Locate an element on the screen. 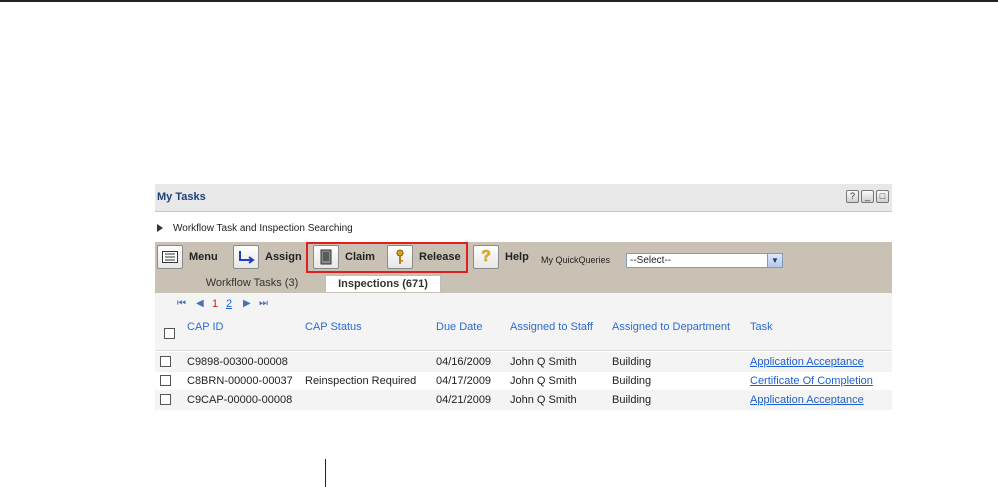 Image resolution: width=998 pixels, height=487 pixels. assign-button: Assign is located at coordinates (267, 257).